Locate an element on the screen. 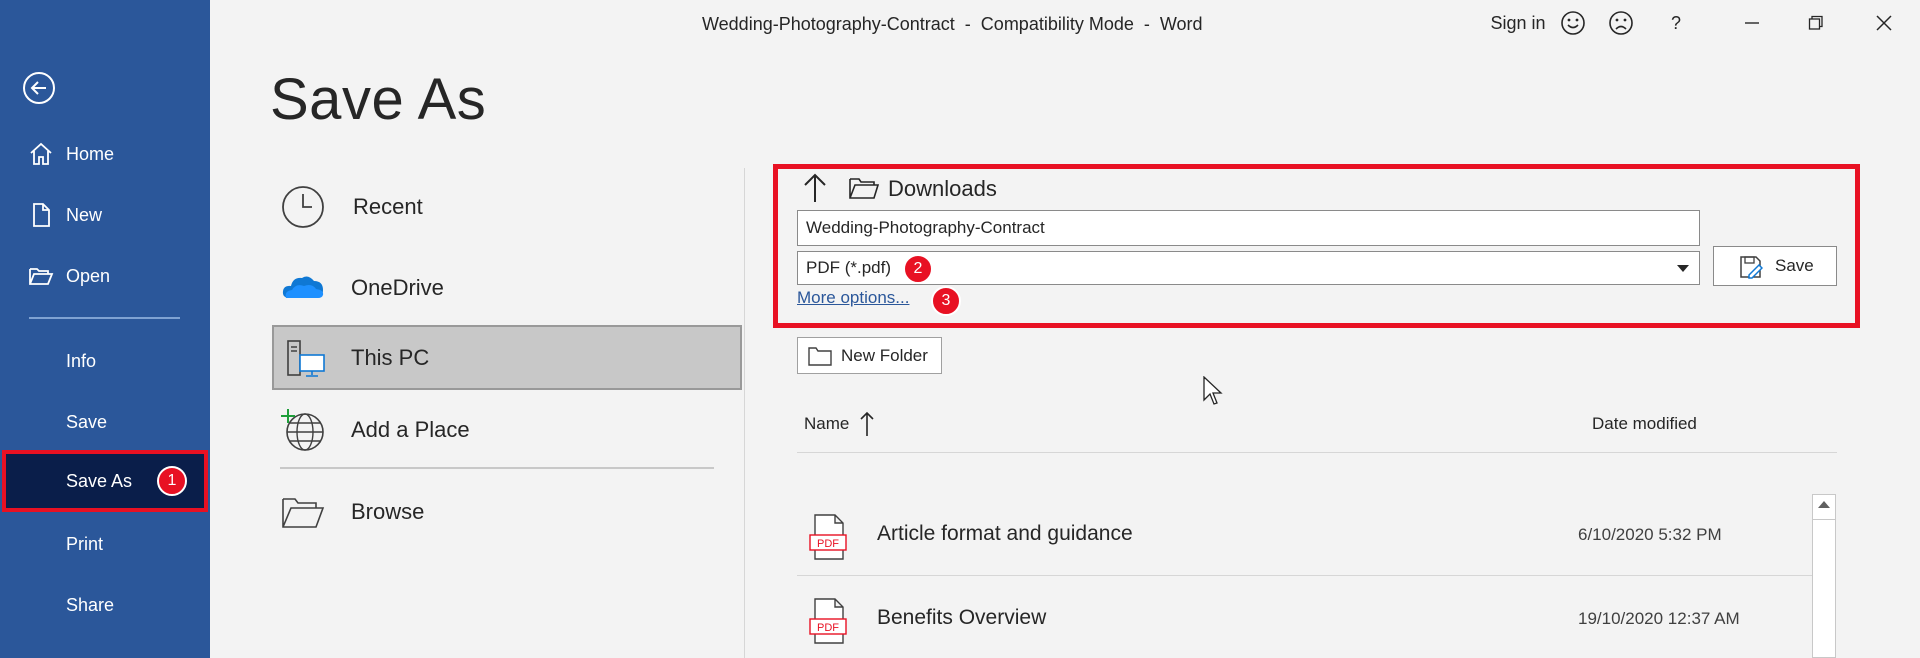 The image size is (1920, 658). nav-home-label: Home is located at coordinates (90, 153).